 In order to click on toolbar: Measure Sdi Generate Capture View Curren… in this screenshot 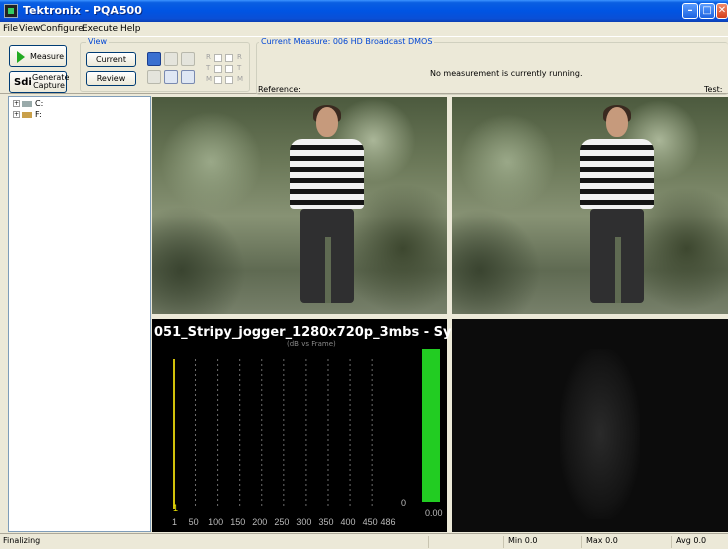, I will do `click(364, 65)`.